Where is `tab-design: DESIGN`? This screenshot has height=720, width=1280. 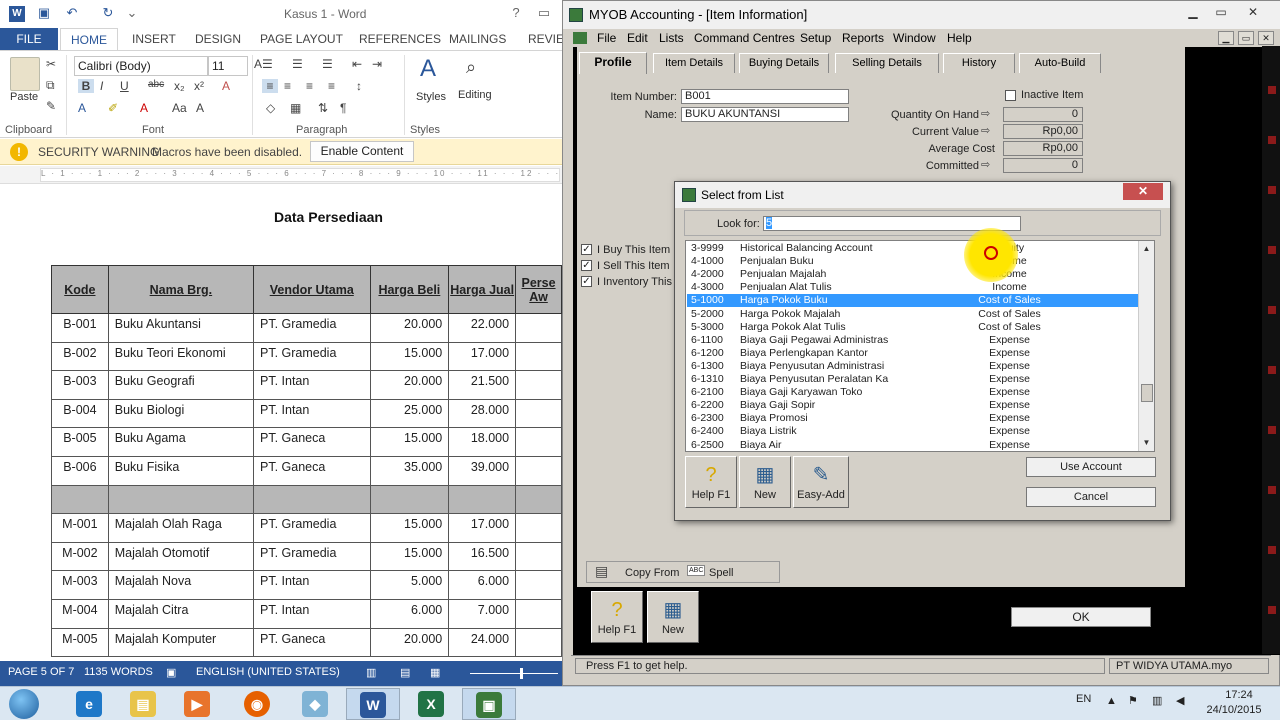
tab-design: DESIGN is located at coordinates (218, 39).